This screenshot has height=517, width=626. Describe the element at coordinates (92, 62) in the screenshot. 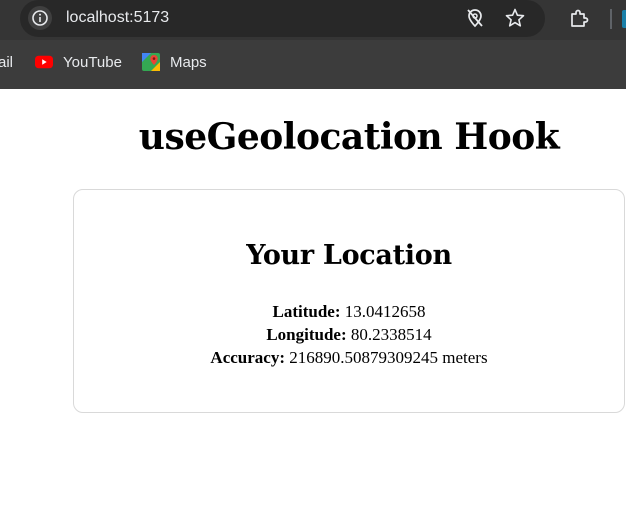

I see `bookmark-label: YouTube` at that location.